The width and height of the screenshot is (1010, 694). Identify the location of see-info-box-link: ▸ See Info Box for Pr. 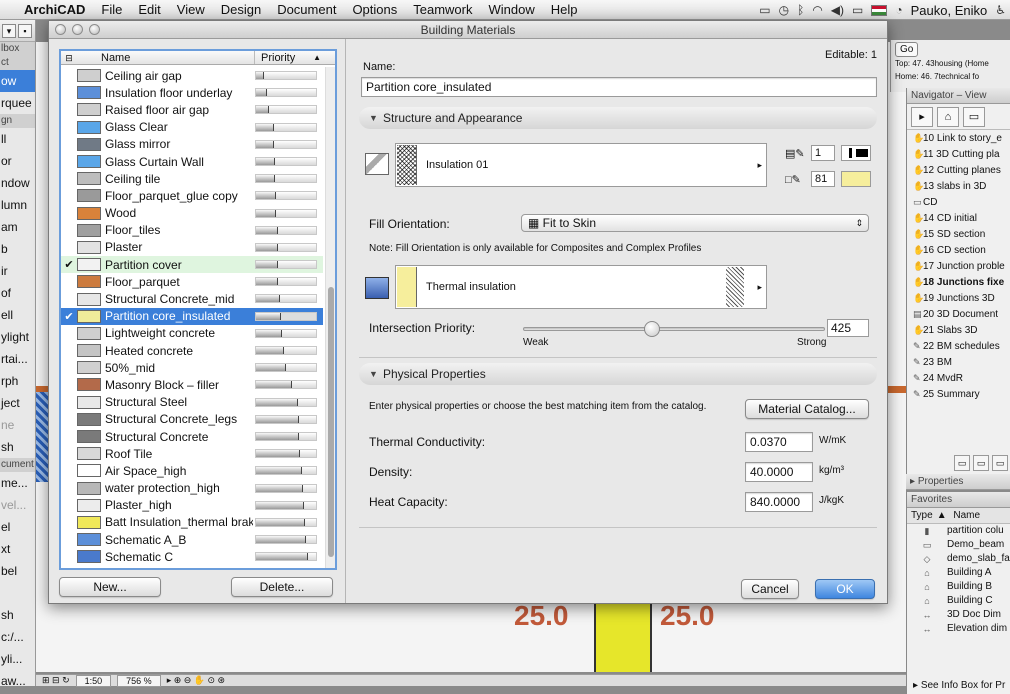
(958, 686).